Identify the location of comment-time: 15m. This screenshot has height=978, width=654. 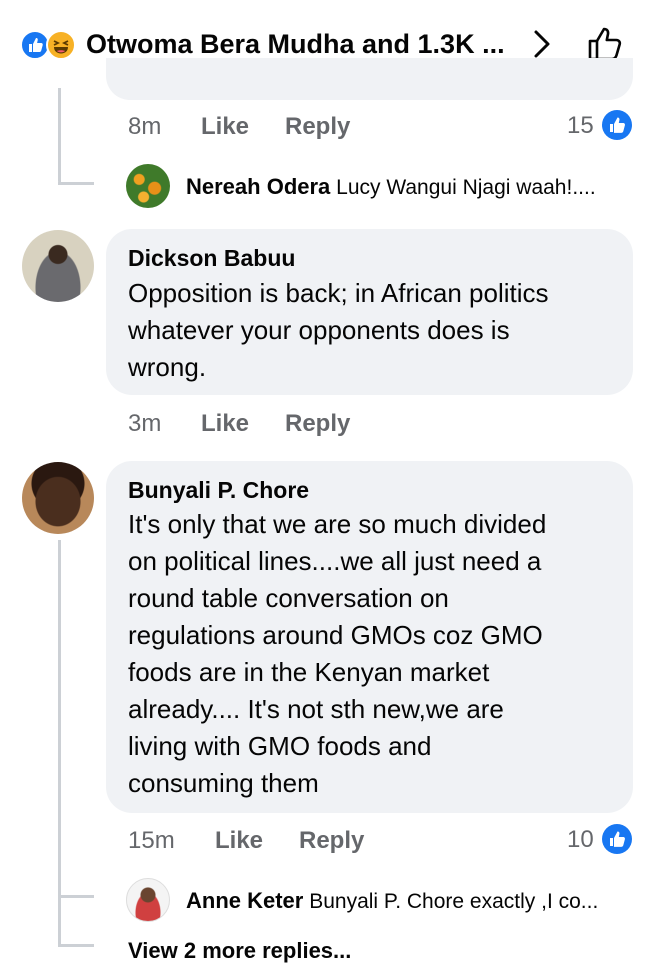
(151, 840).